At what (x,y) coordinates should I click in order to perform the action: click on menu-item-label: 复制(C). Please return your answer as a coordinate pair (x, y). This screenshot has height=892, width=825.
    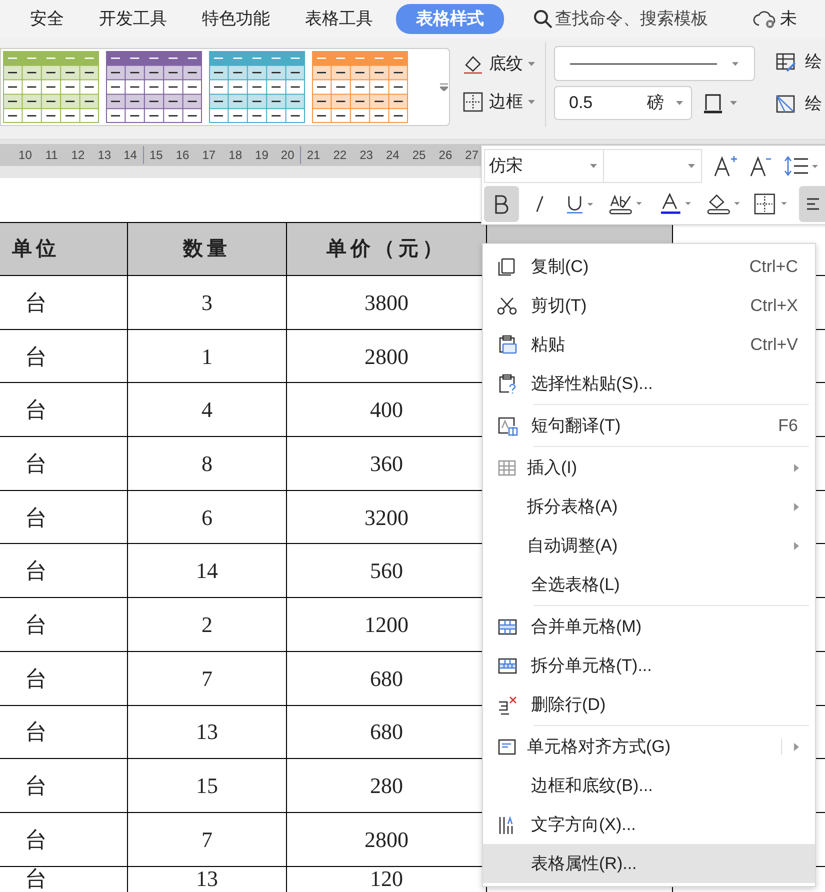
    Looking at the image, I should click on (560, 267).